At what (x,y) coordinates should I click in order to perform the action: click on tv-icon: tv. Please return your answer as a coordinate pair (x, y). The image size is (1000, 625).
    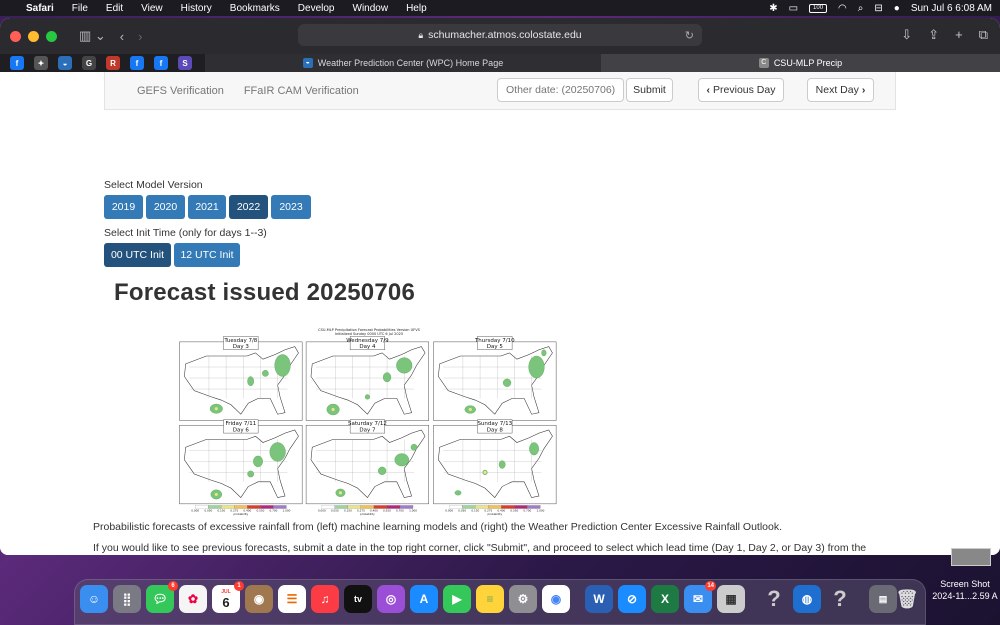
    Looking at the image, I should click on (358, 599).